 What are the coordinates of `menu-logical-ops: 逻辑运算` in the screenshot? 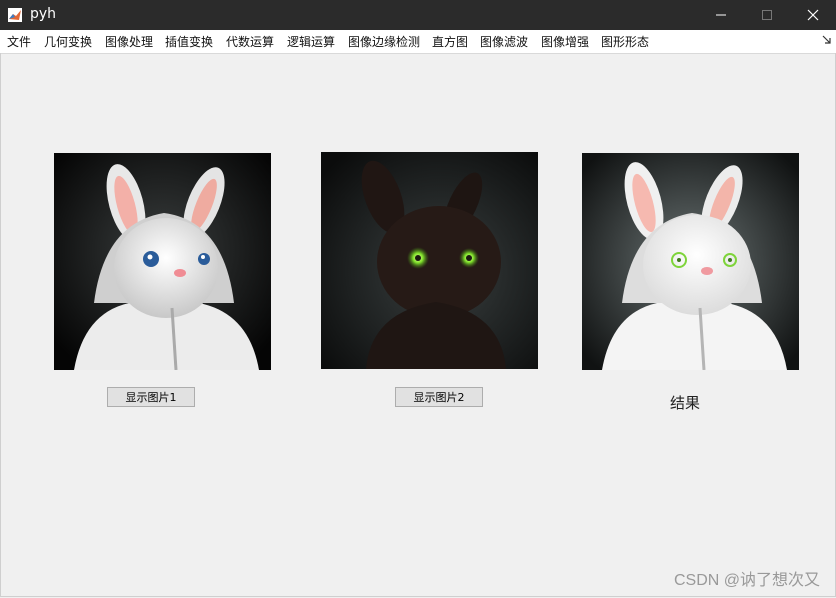 It's located at (311, 41).